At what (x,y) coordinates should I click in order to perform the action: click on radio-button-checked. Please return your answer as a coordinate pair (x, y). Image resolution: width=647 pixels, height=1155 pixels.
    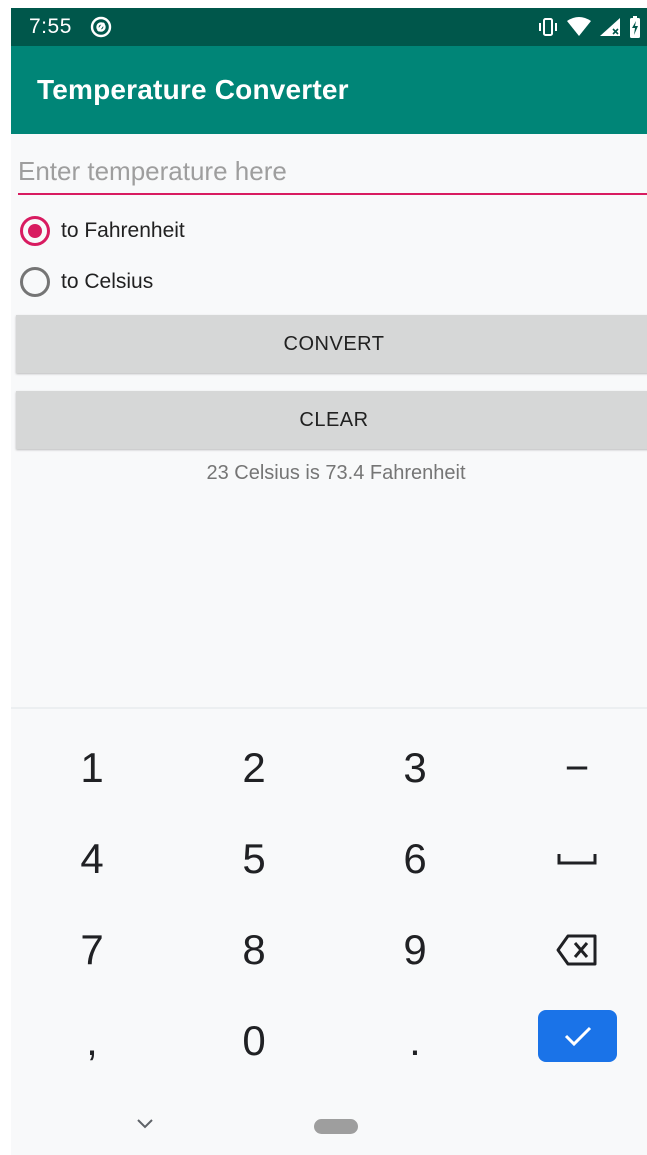
    Looking at the image, I should click on (35, 231).